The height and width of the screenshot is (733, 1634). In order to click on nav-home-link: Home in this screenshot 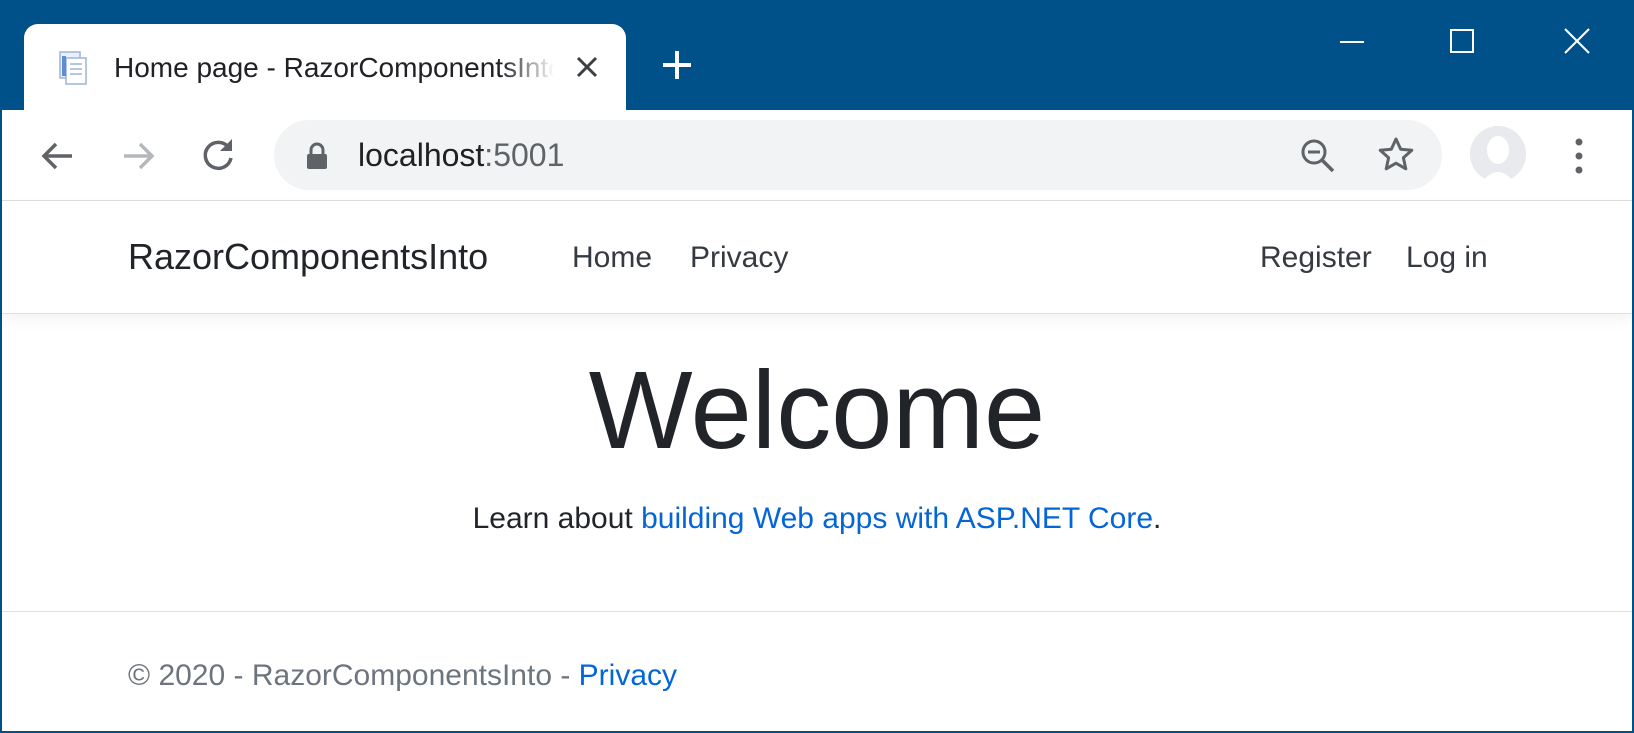, I will do `click(612, 258)`.